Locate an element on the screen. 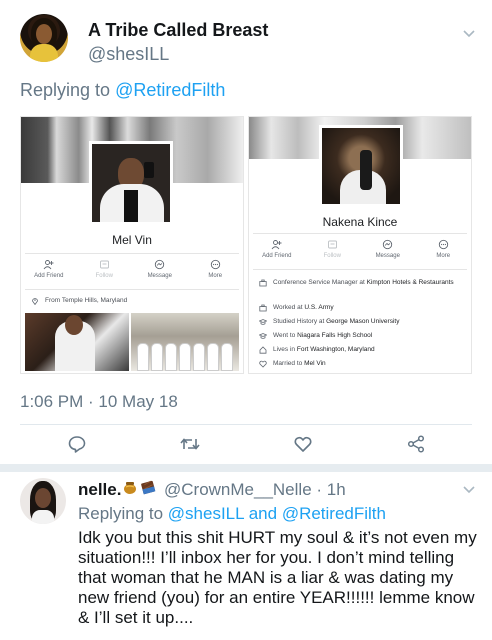 This screenshot has height=640, width=492. reply-icon is located at coordinates (77, 444).